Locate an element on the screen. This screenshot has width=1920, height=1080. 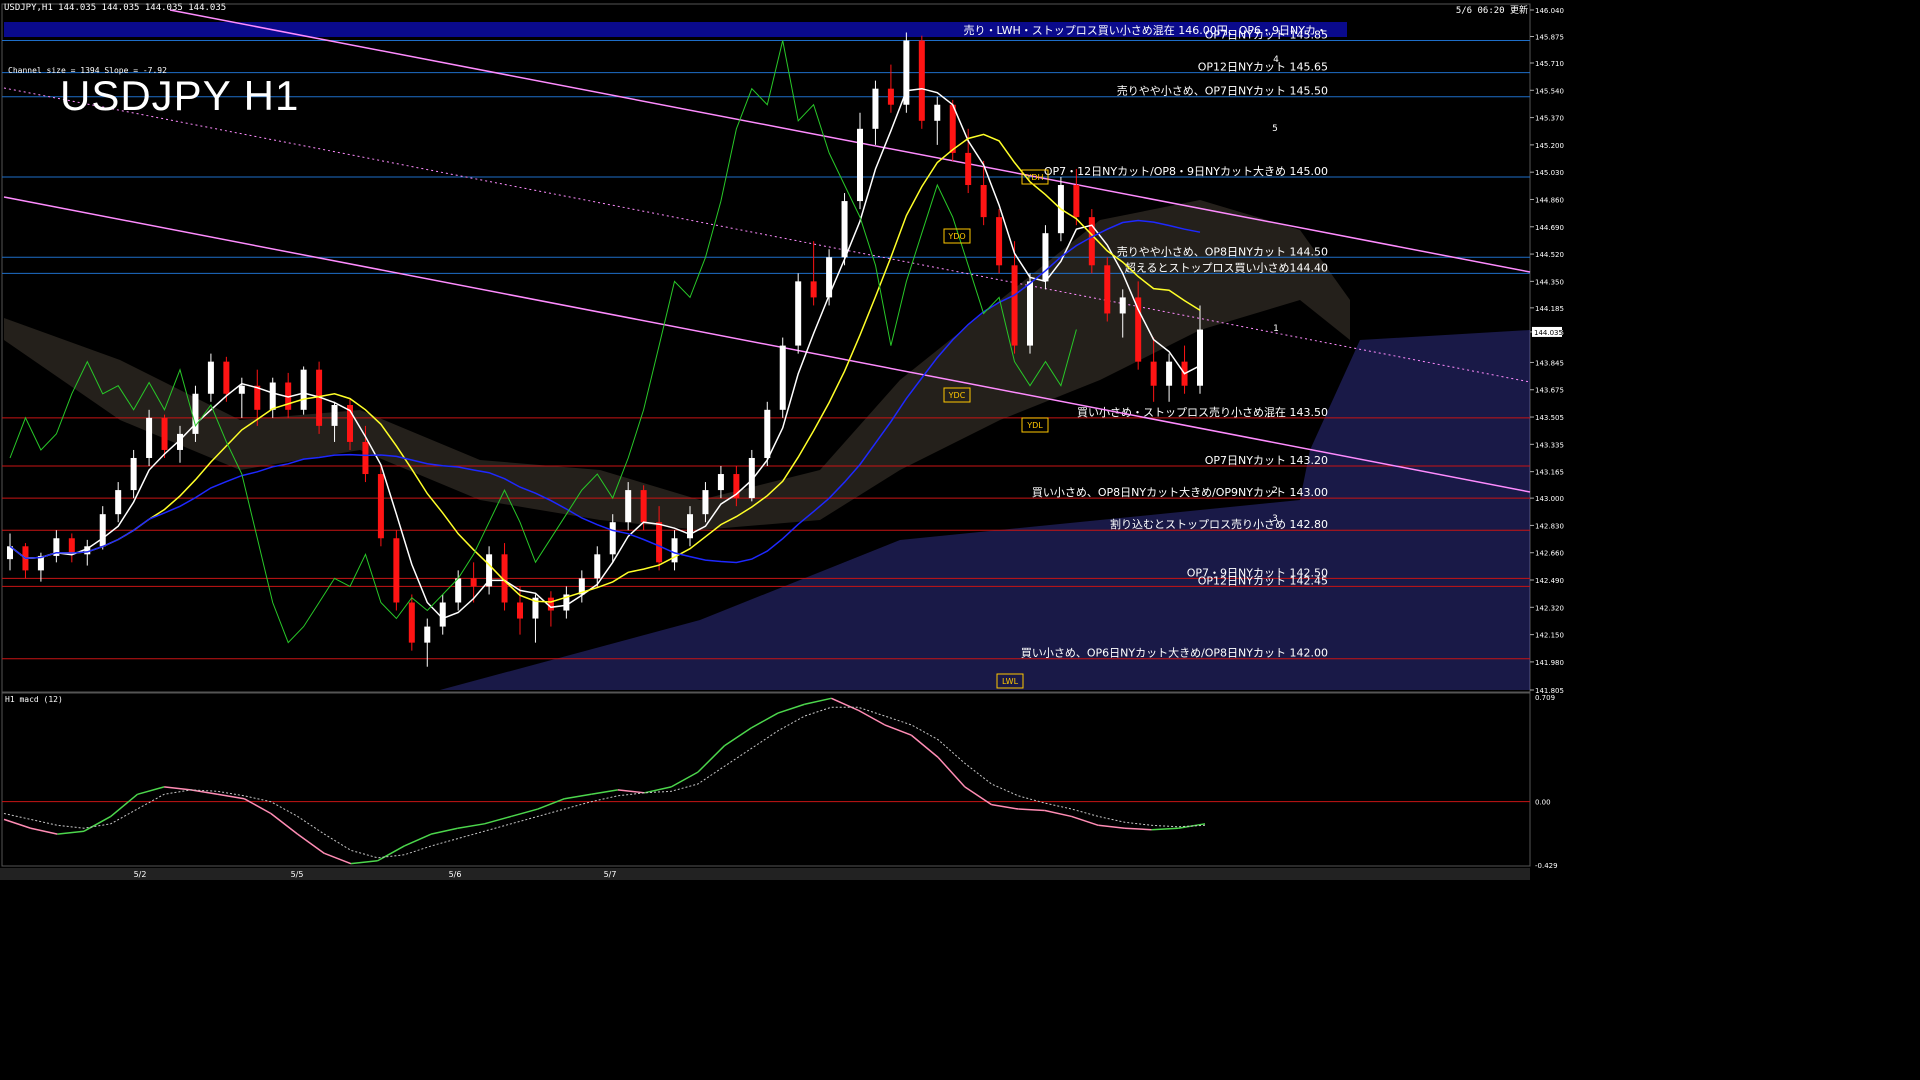
y-tick-label-19: 142.830 is located at coordinates (1549, 526).